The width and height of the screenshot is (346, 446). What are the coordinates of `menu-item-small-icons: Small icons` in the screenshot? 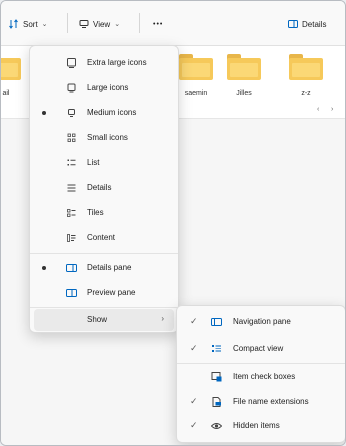 It's located at (104, 138).